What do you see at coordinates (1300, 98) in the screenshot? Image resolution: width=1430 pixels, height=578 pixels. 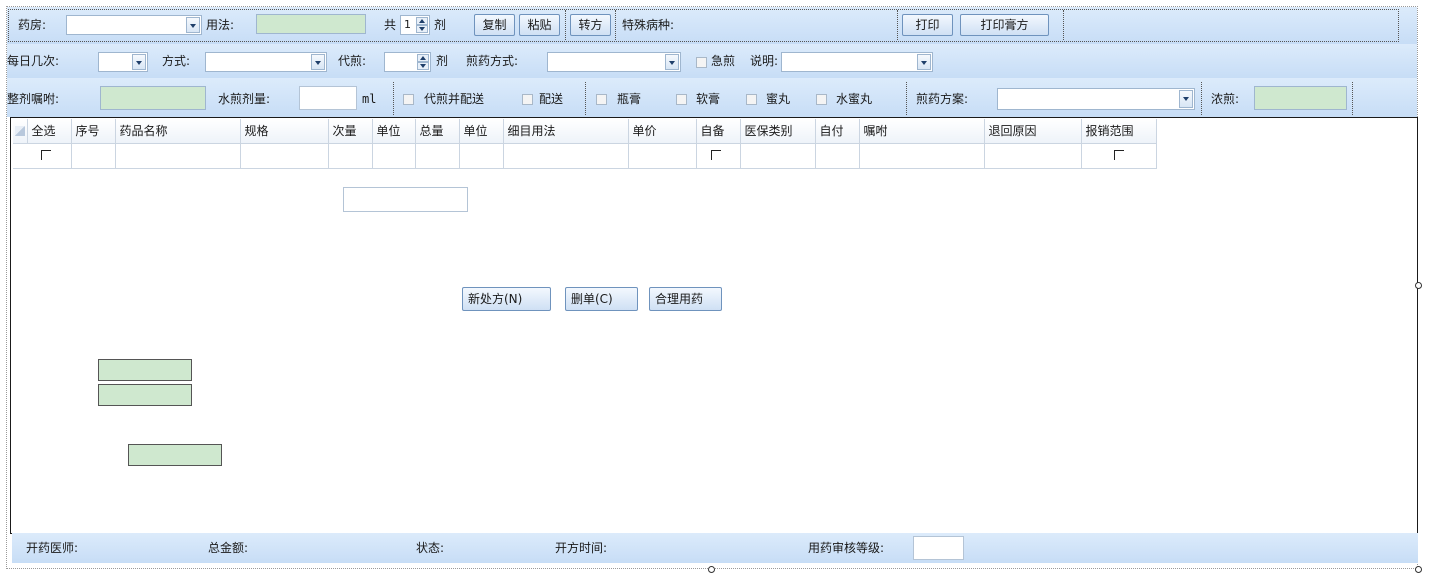 I see `concentrate-field` at bounding box center [1300, 98].